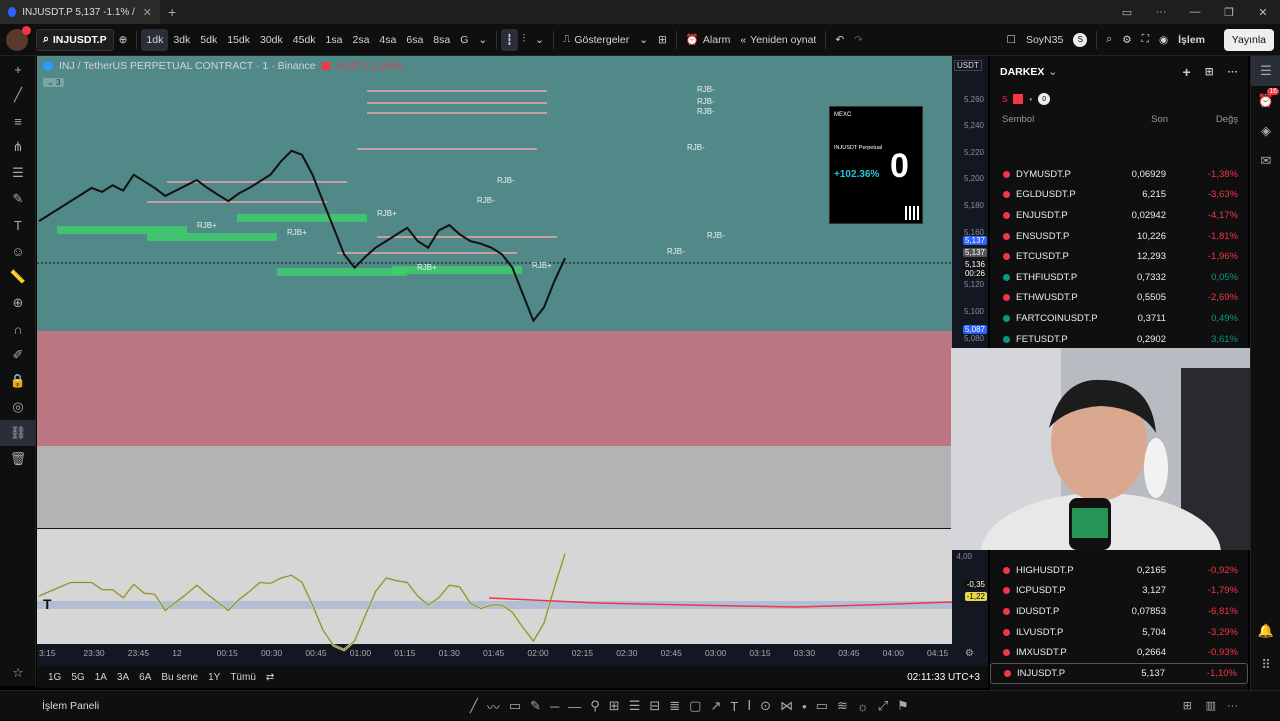 This screenshot has width=1280, height=721. I want to click on curve-icon: ↗, so click(715, 706).